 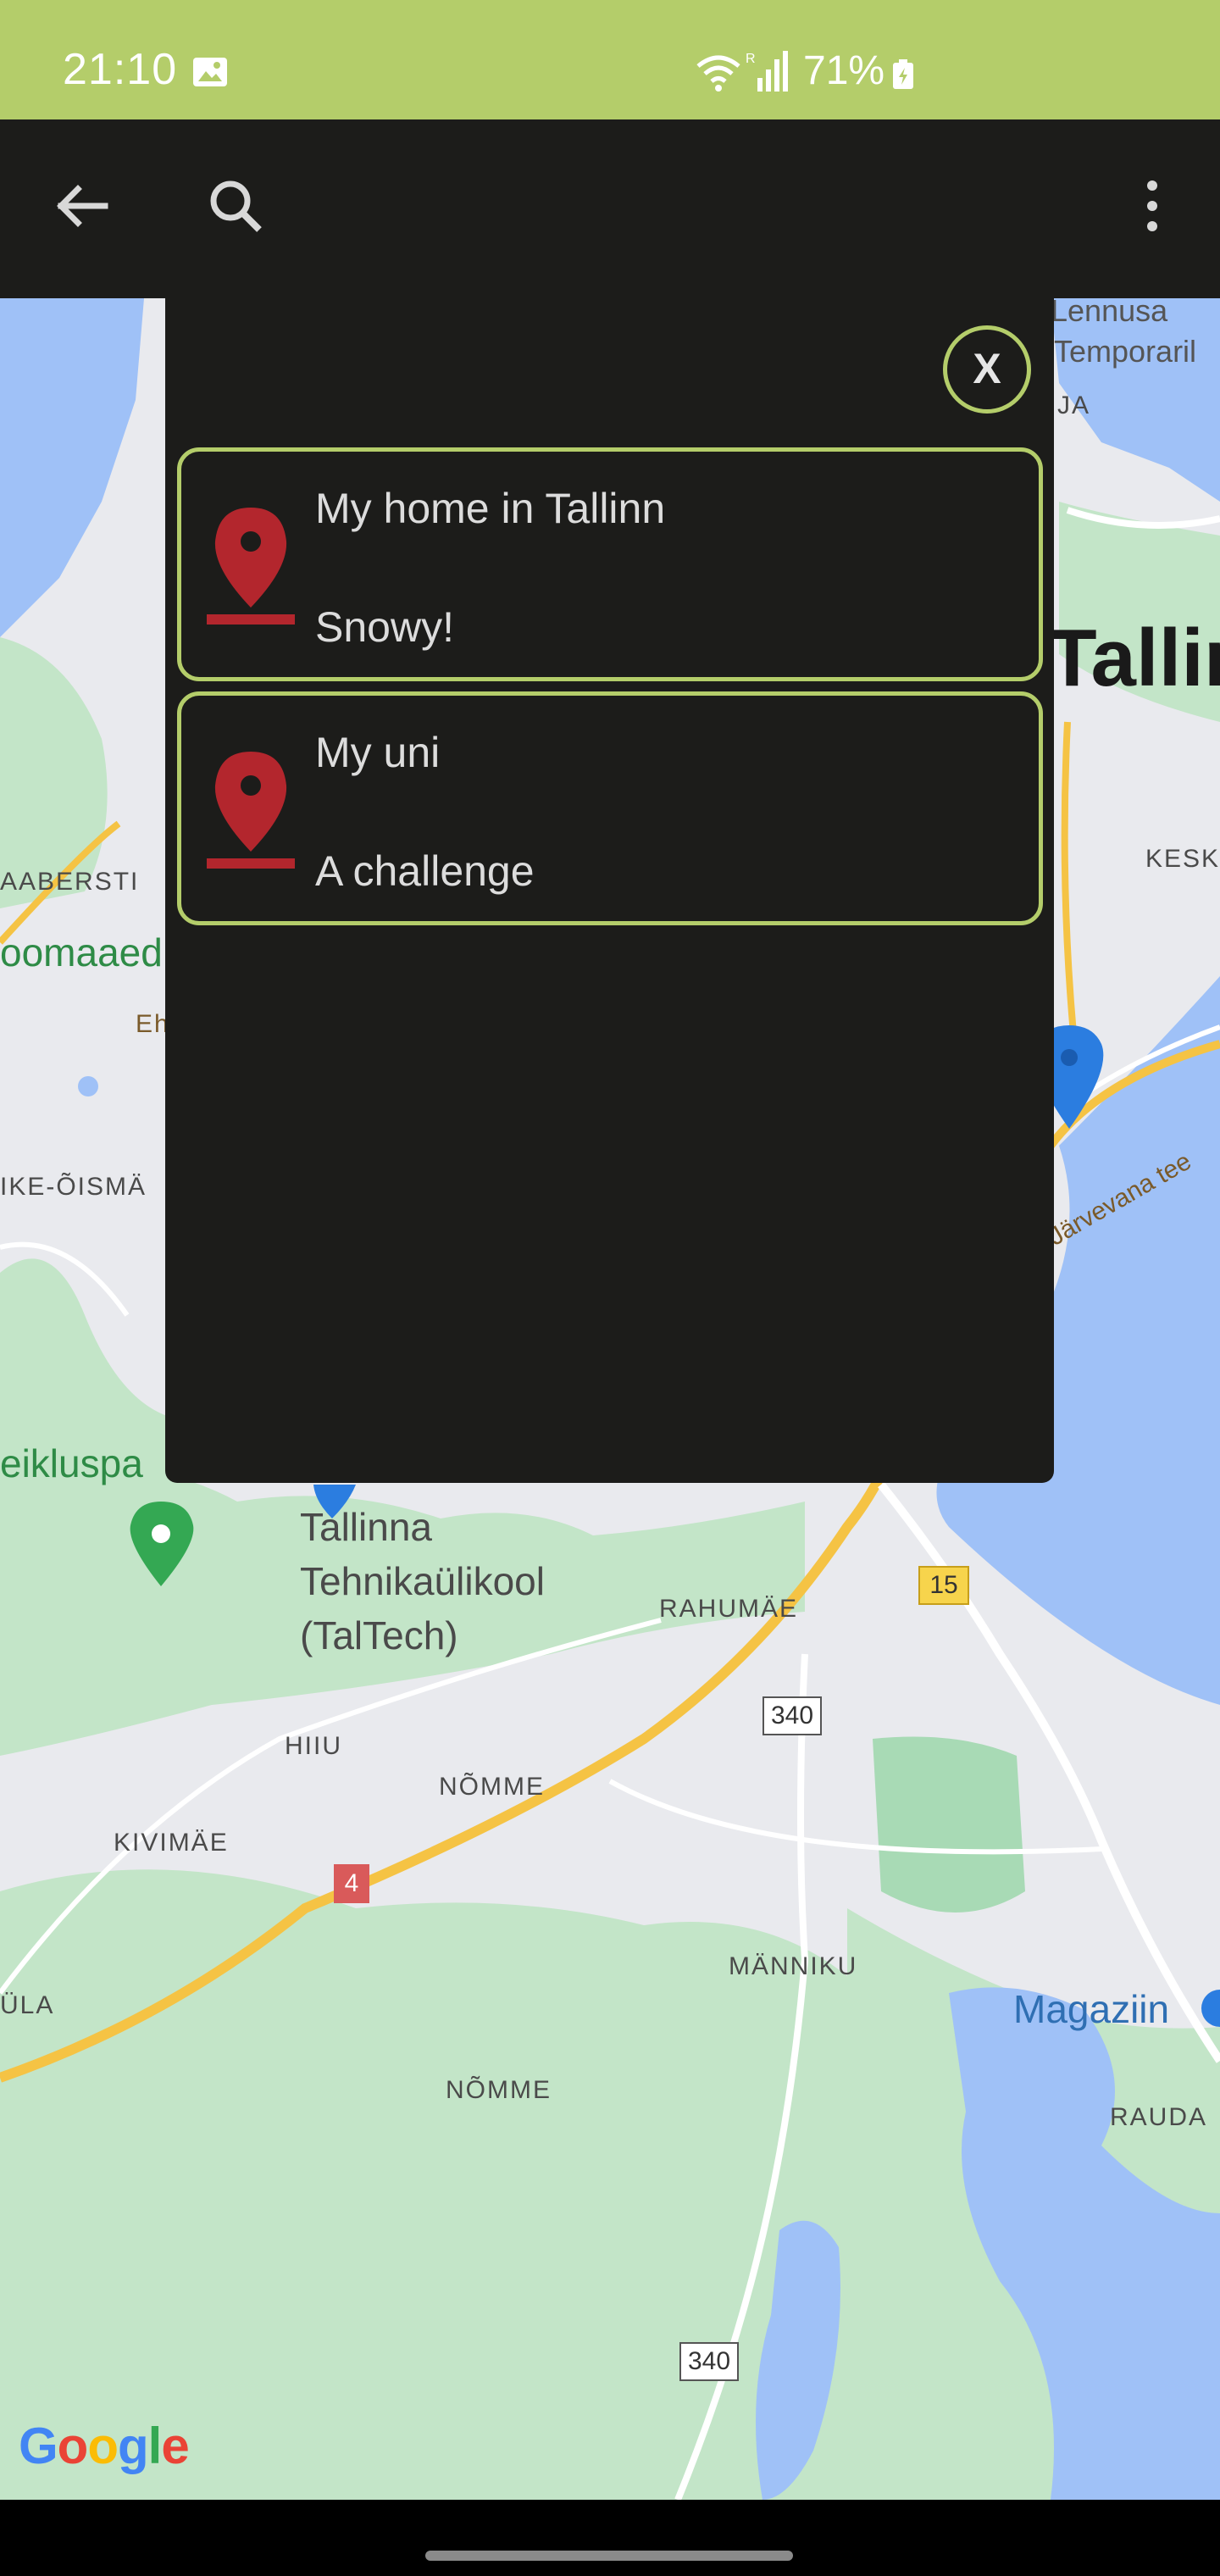 I want to click on wifi-icon, so click(x=718, y=73).